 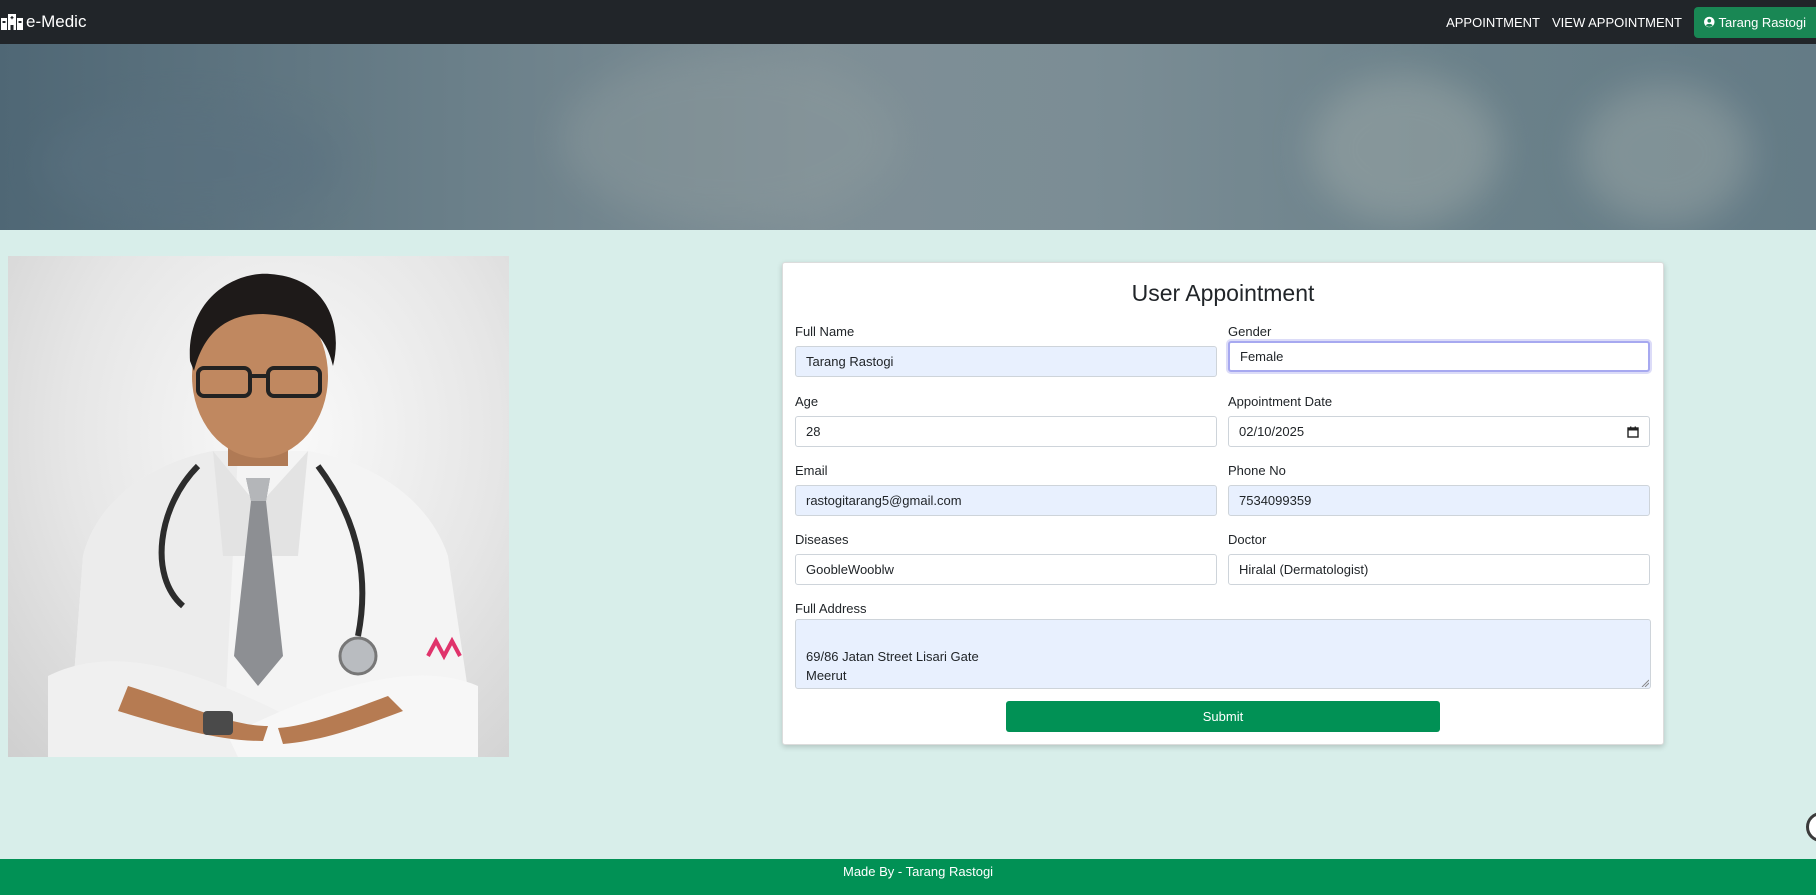 I want to click on email-group: Email rastogitarang5@gmail.com, so click(x=1006, y=489).